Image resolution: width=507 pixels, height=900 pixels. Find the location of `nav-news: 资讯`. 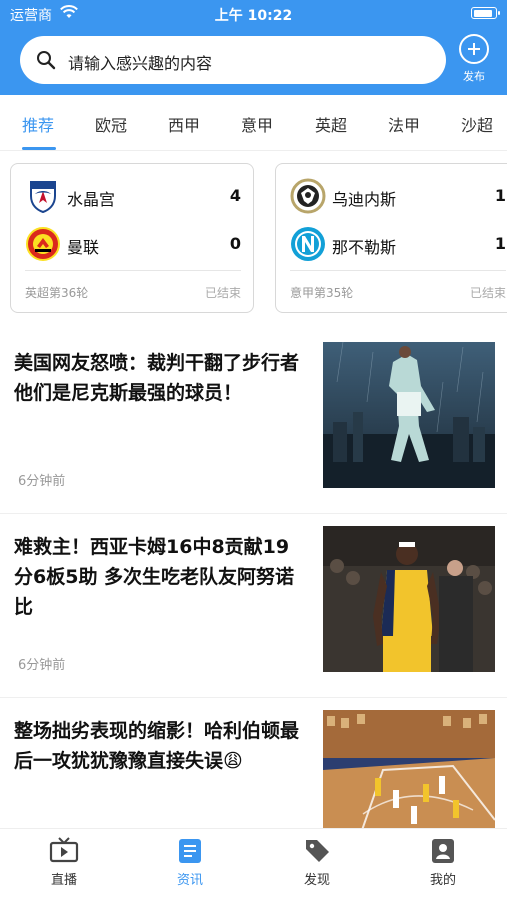

nav-news: 资讯 is located at coordinates (190, 862).